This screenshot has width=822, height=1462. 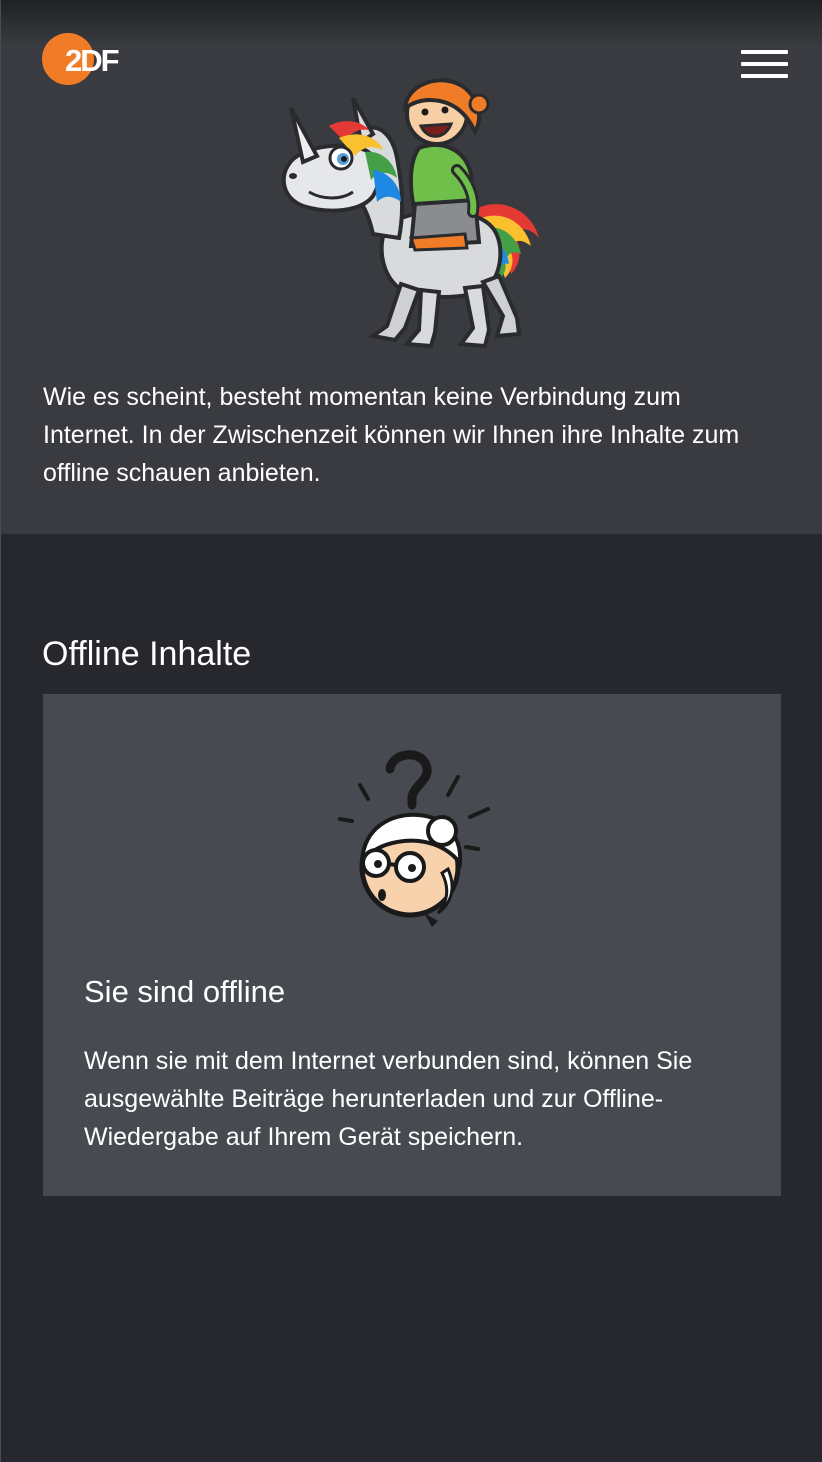 I want to click on card-title: Sie sind offline, so click(x=185, y=991).